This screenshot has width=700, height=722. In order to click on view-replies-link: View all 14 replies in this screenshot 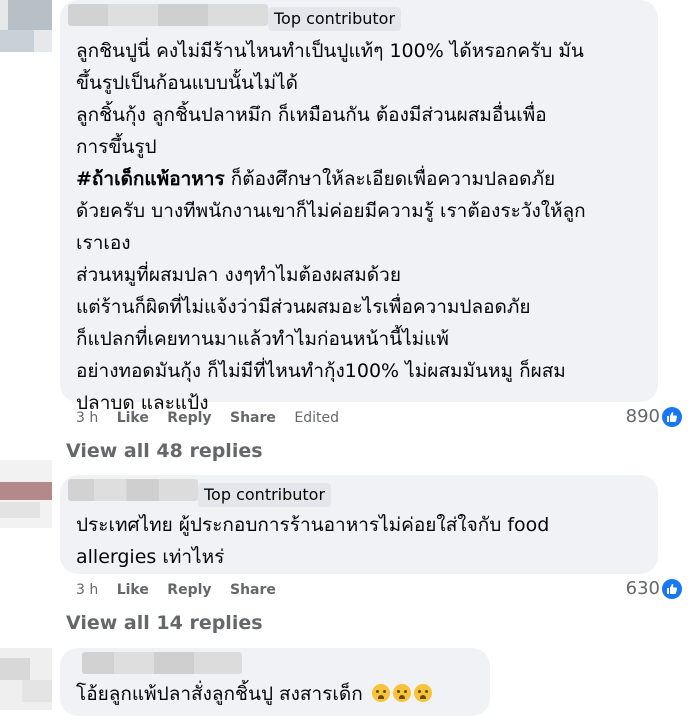, I will do `click(164, 623)`.